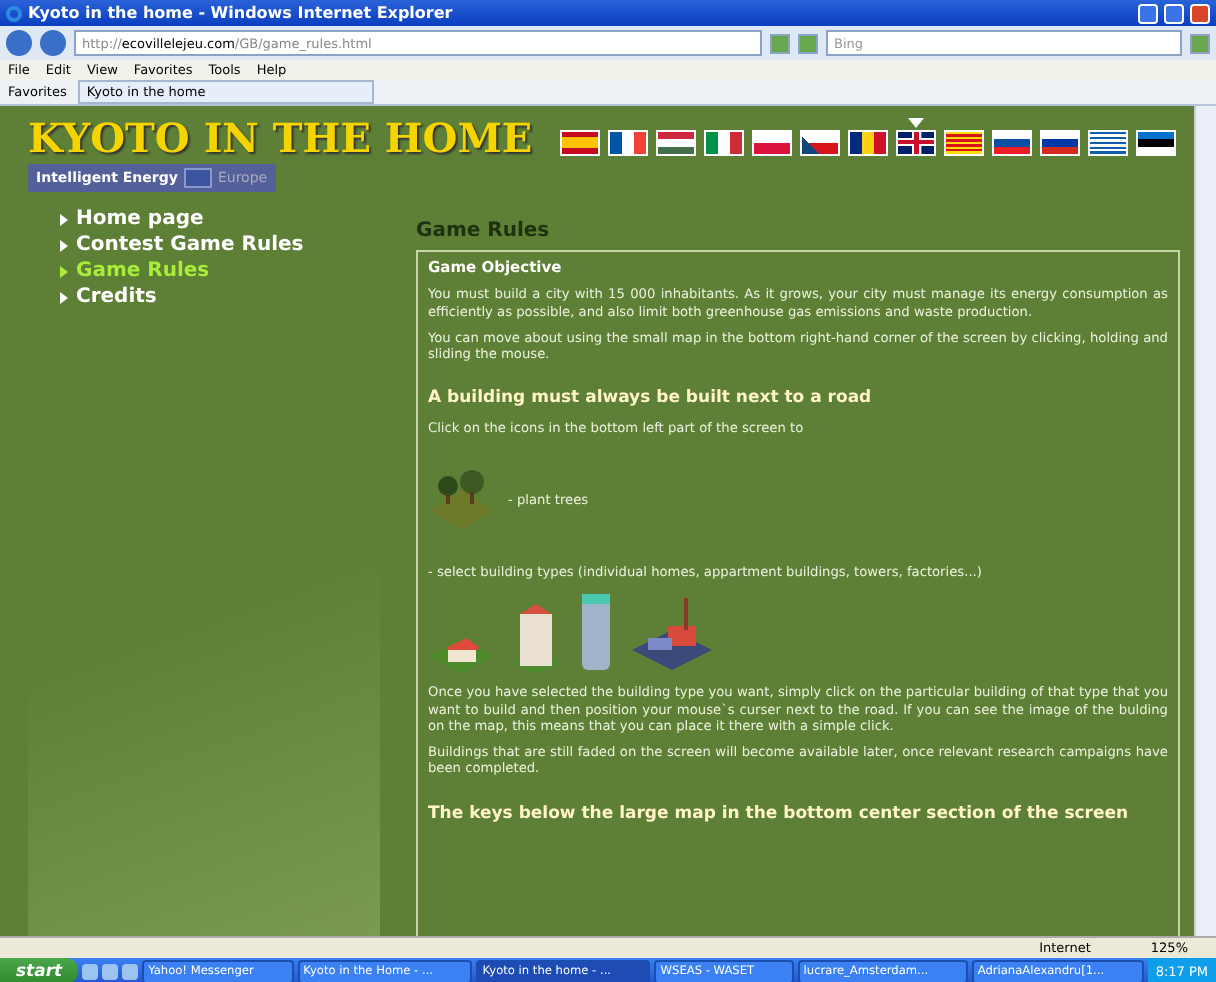 The image size is (1216, 982). What do you see at coordinates (462, 500) in the screenshot?
I see `tree-tile-icon` at bounding box center [462, 500].